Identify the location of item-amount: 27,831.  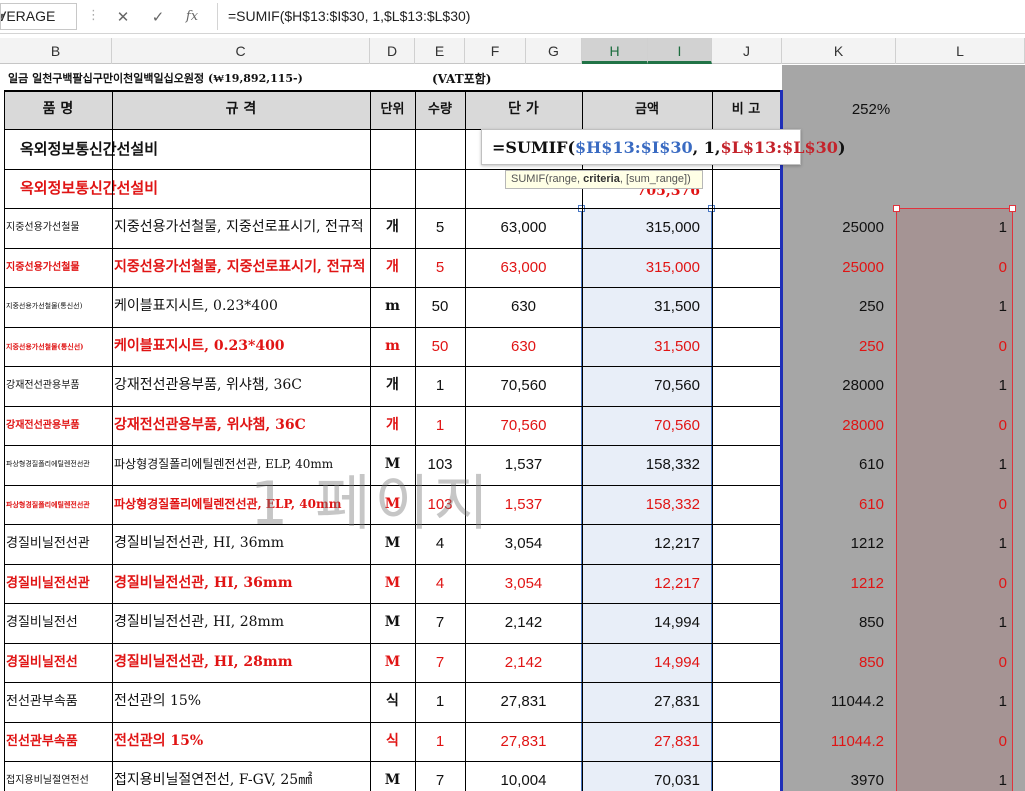
(647, 702).